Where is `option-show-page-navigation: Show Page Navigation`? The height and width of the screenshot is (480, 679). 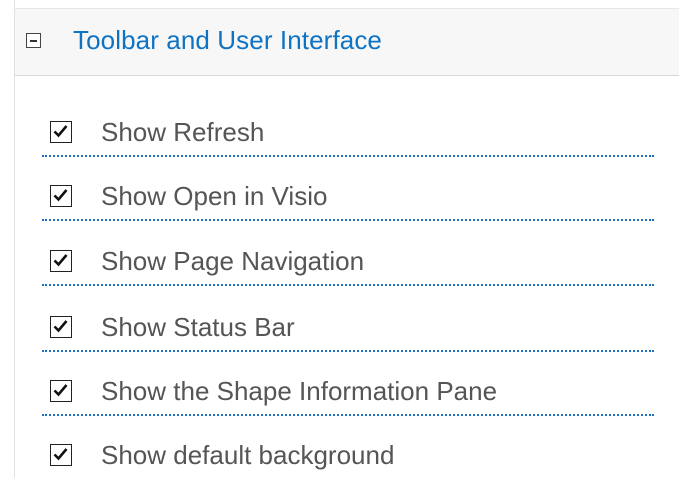
option-show-page-navigation: Show Page Navigation is located at coordinates (348, 261).